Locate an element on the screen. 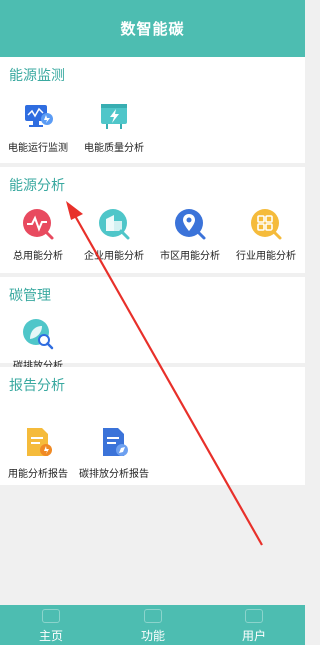  menu-item-label: 电能质量分析 is located at coordinates (114, 148).